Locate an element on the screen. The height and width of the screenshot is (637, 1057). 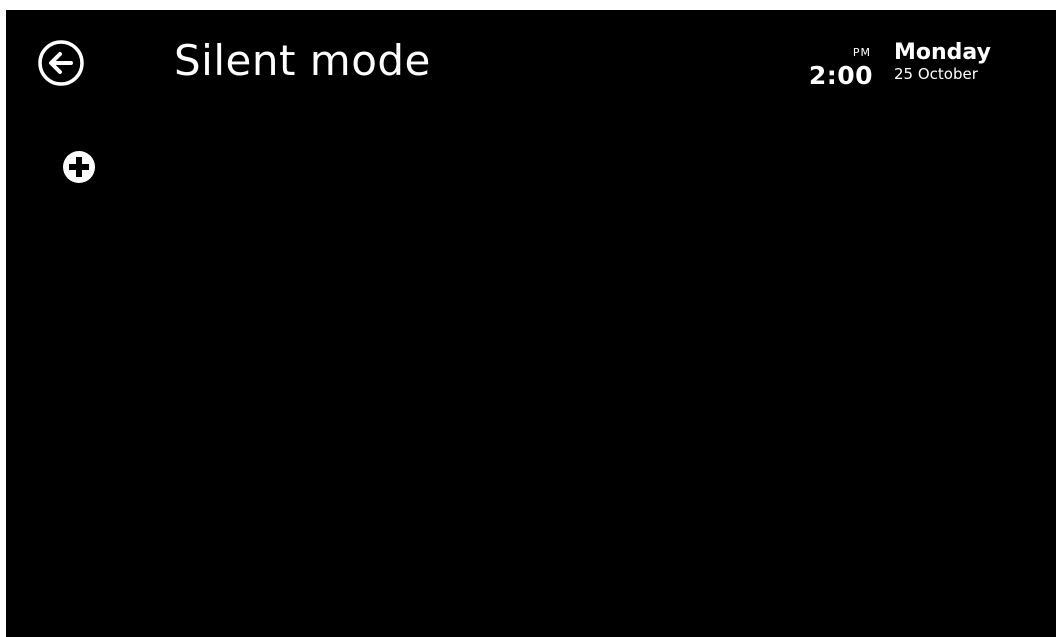
back-button is located at coordinates (61, 63).